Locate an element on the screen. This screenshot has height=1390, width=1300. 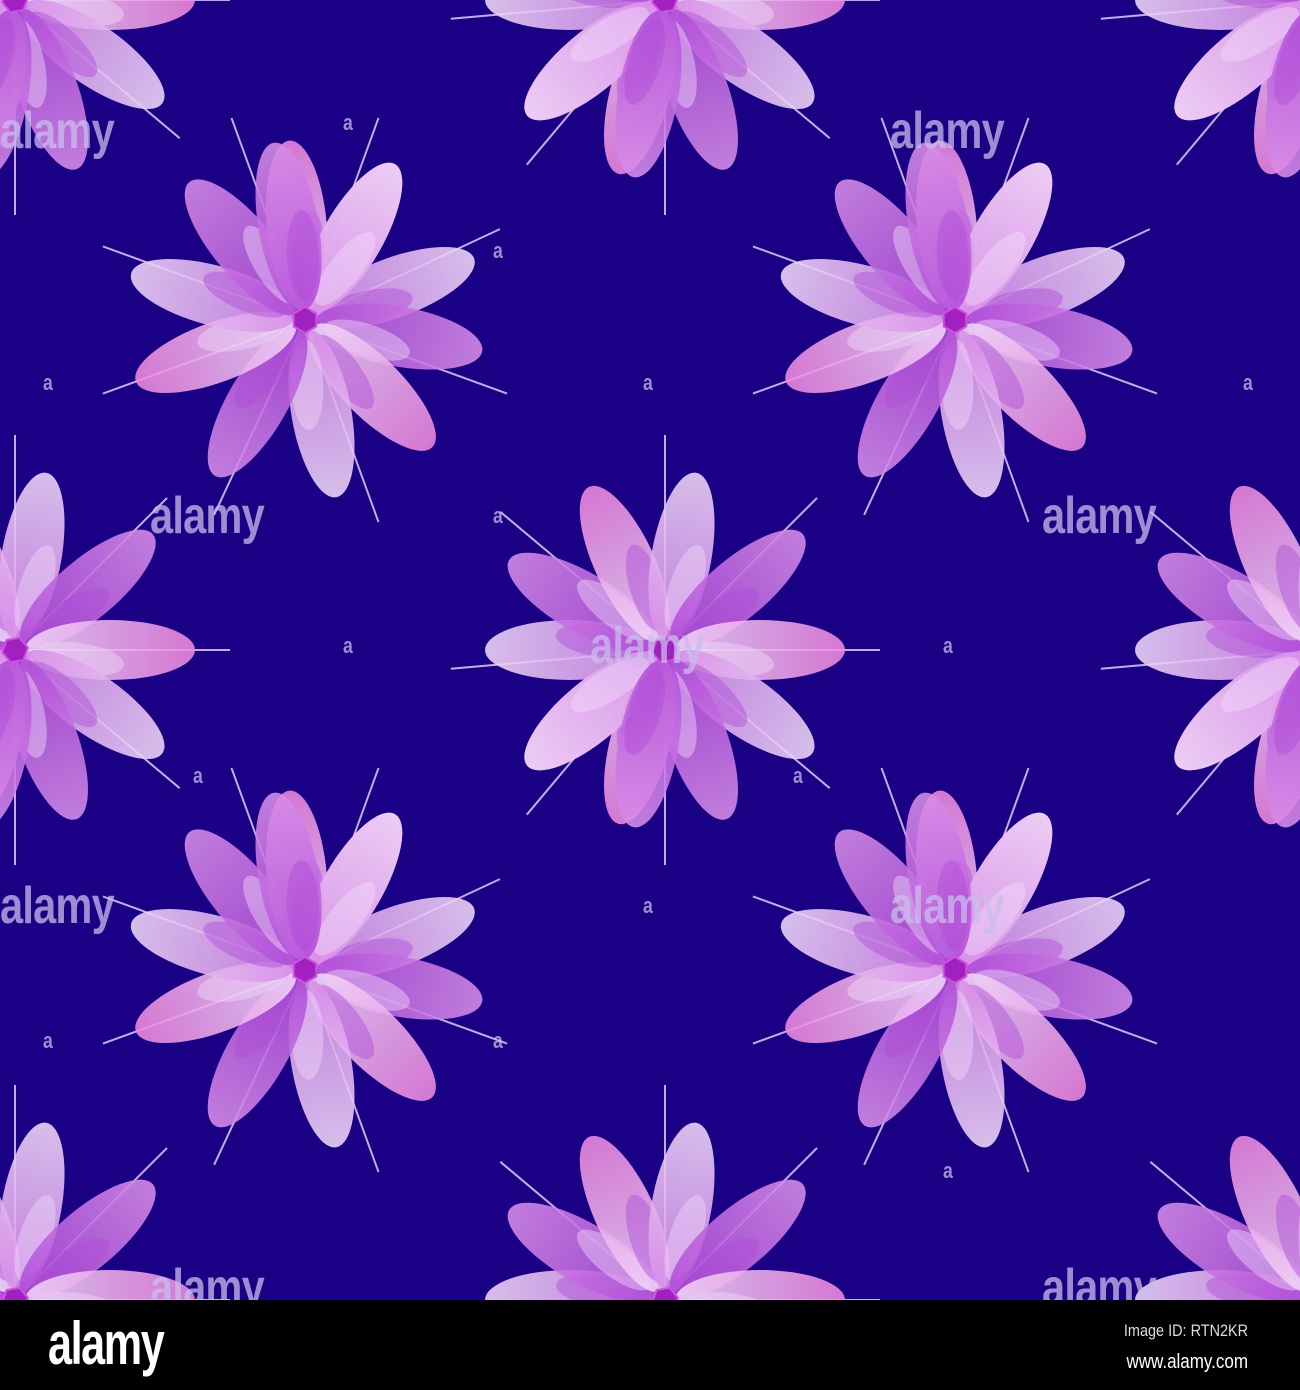
alamy-logo: alamy is located at coordinates (106, 1343).